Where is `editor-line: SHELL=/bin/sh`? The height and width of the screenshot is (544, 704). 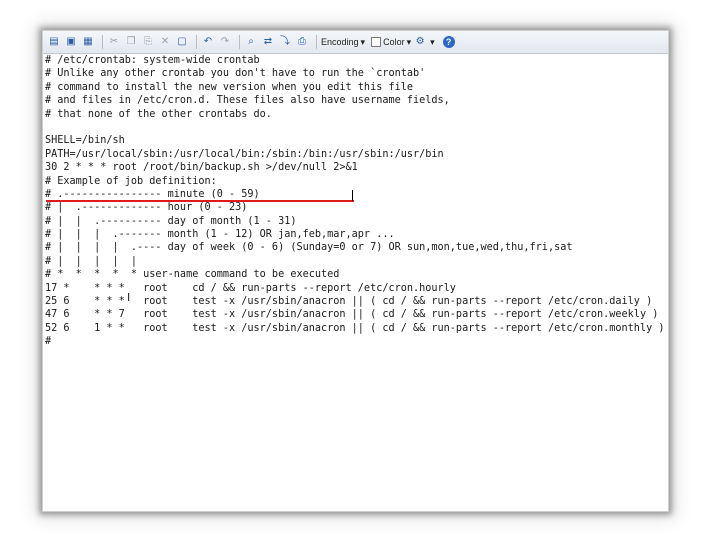 editor-line: SHELL=/bin/sh is located at coordinates (356, 140).